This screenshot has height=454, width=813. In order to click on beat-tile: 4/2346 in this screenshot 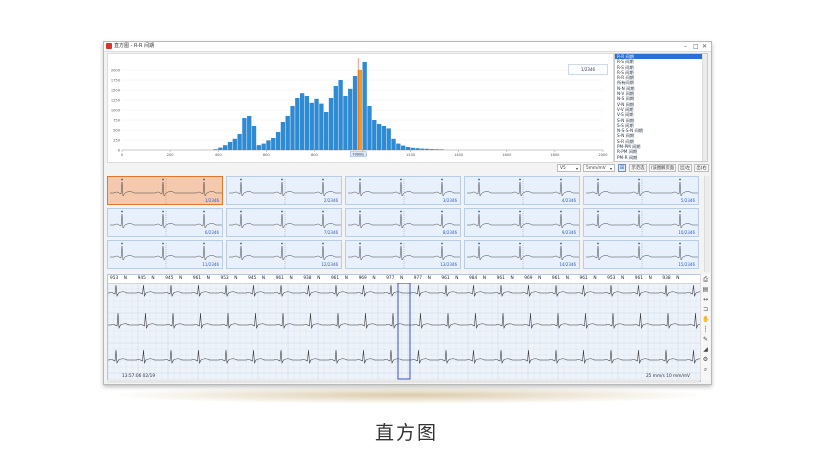, I will do `click(522, 190)`.